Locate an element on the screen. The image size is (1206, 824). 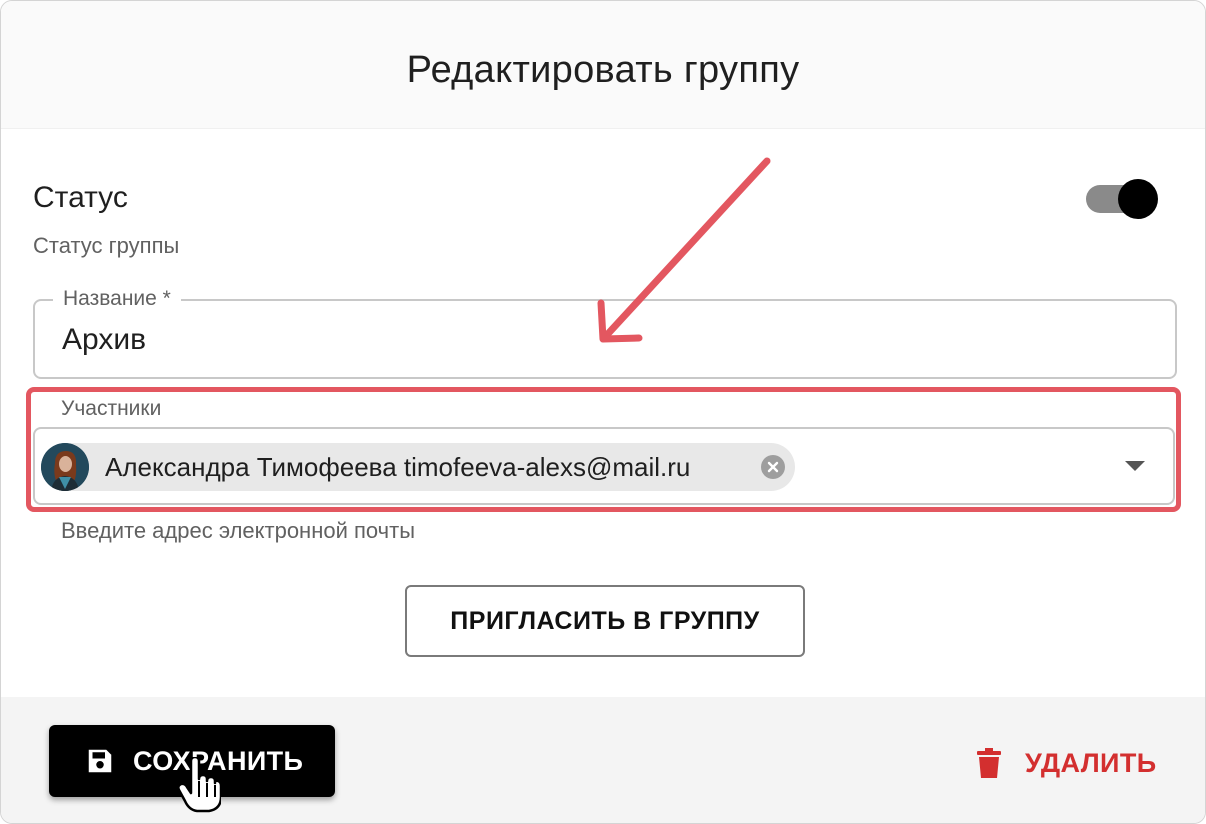
name-field-value: Архив is located at coordinates (104, 340).